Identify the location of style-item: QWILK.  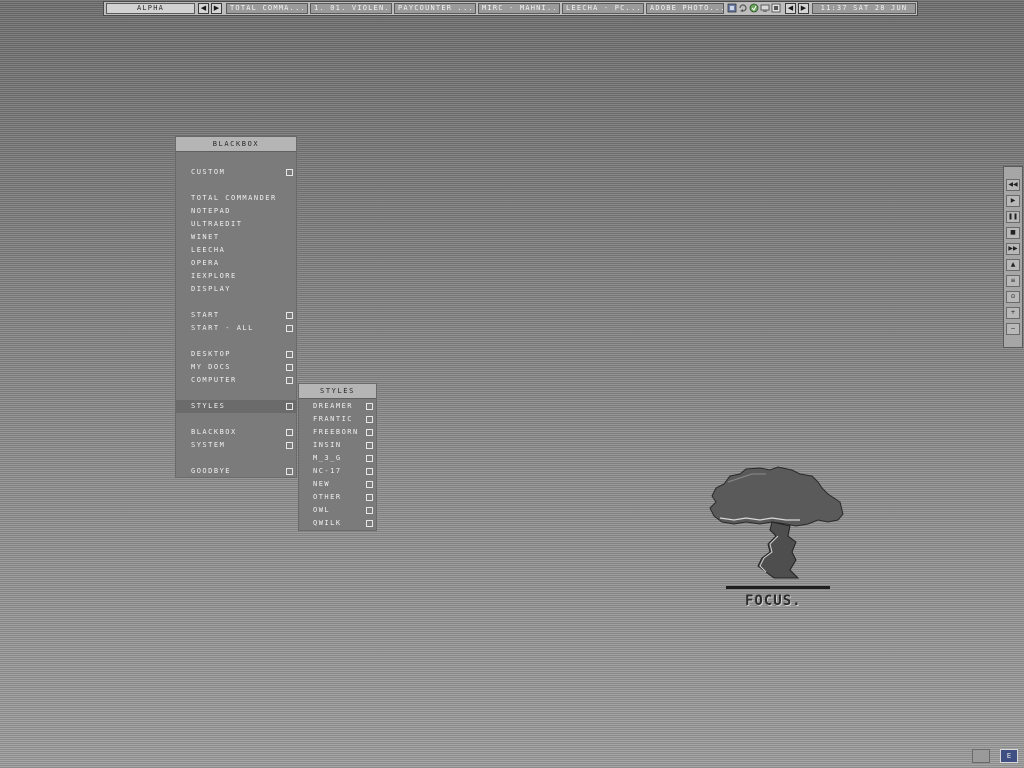
(337, 523).